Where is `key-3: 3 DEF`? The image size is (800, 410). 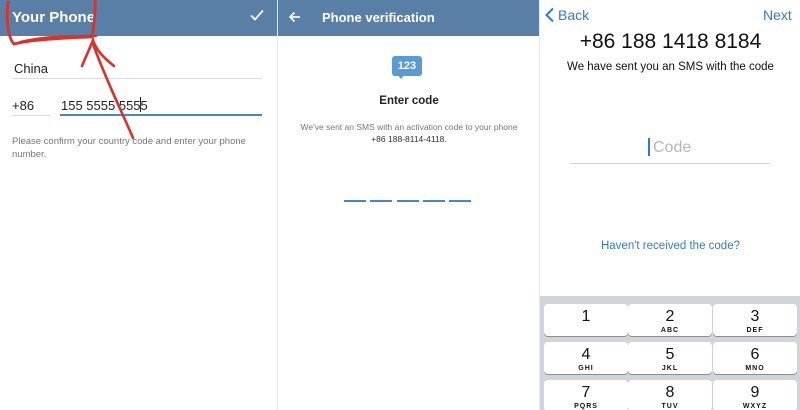 key-3: 3 DEF is located at coordinates (755, 320).